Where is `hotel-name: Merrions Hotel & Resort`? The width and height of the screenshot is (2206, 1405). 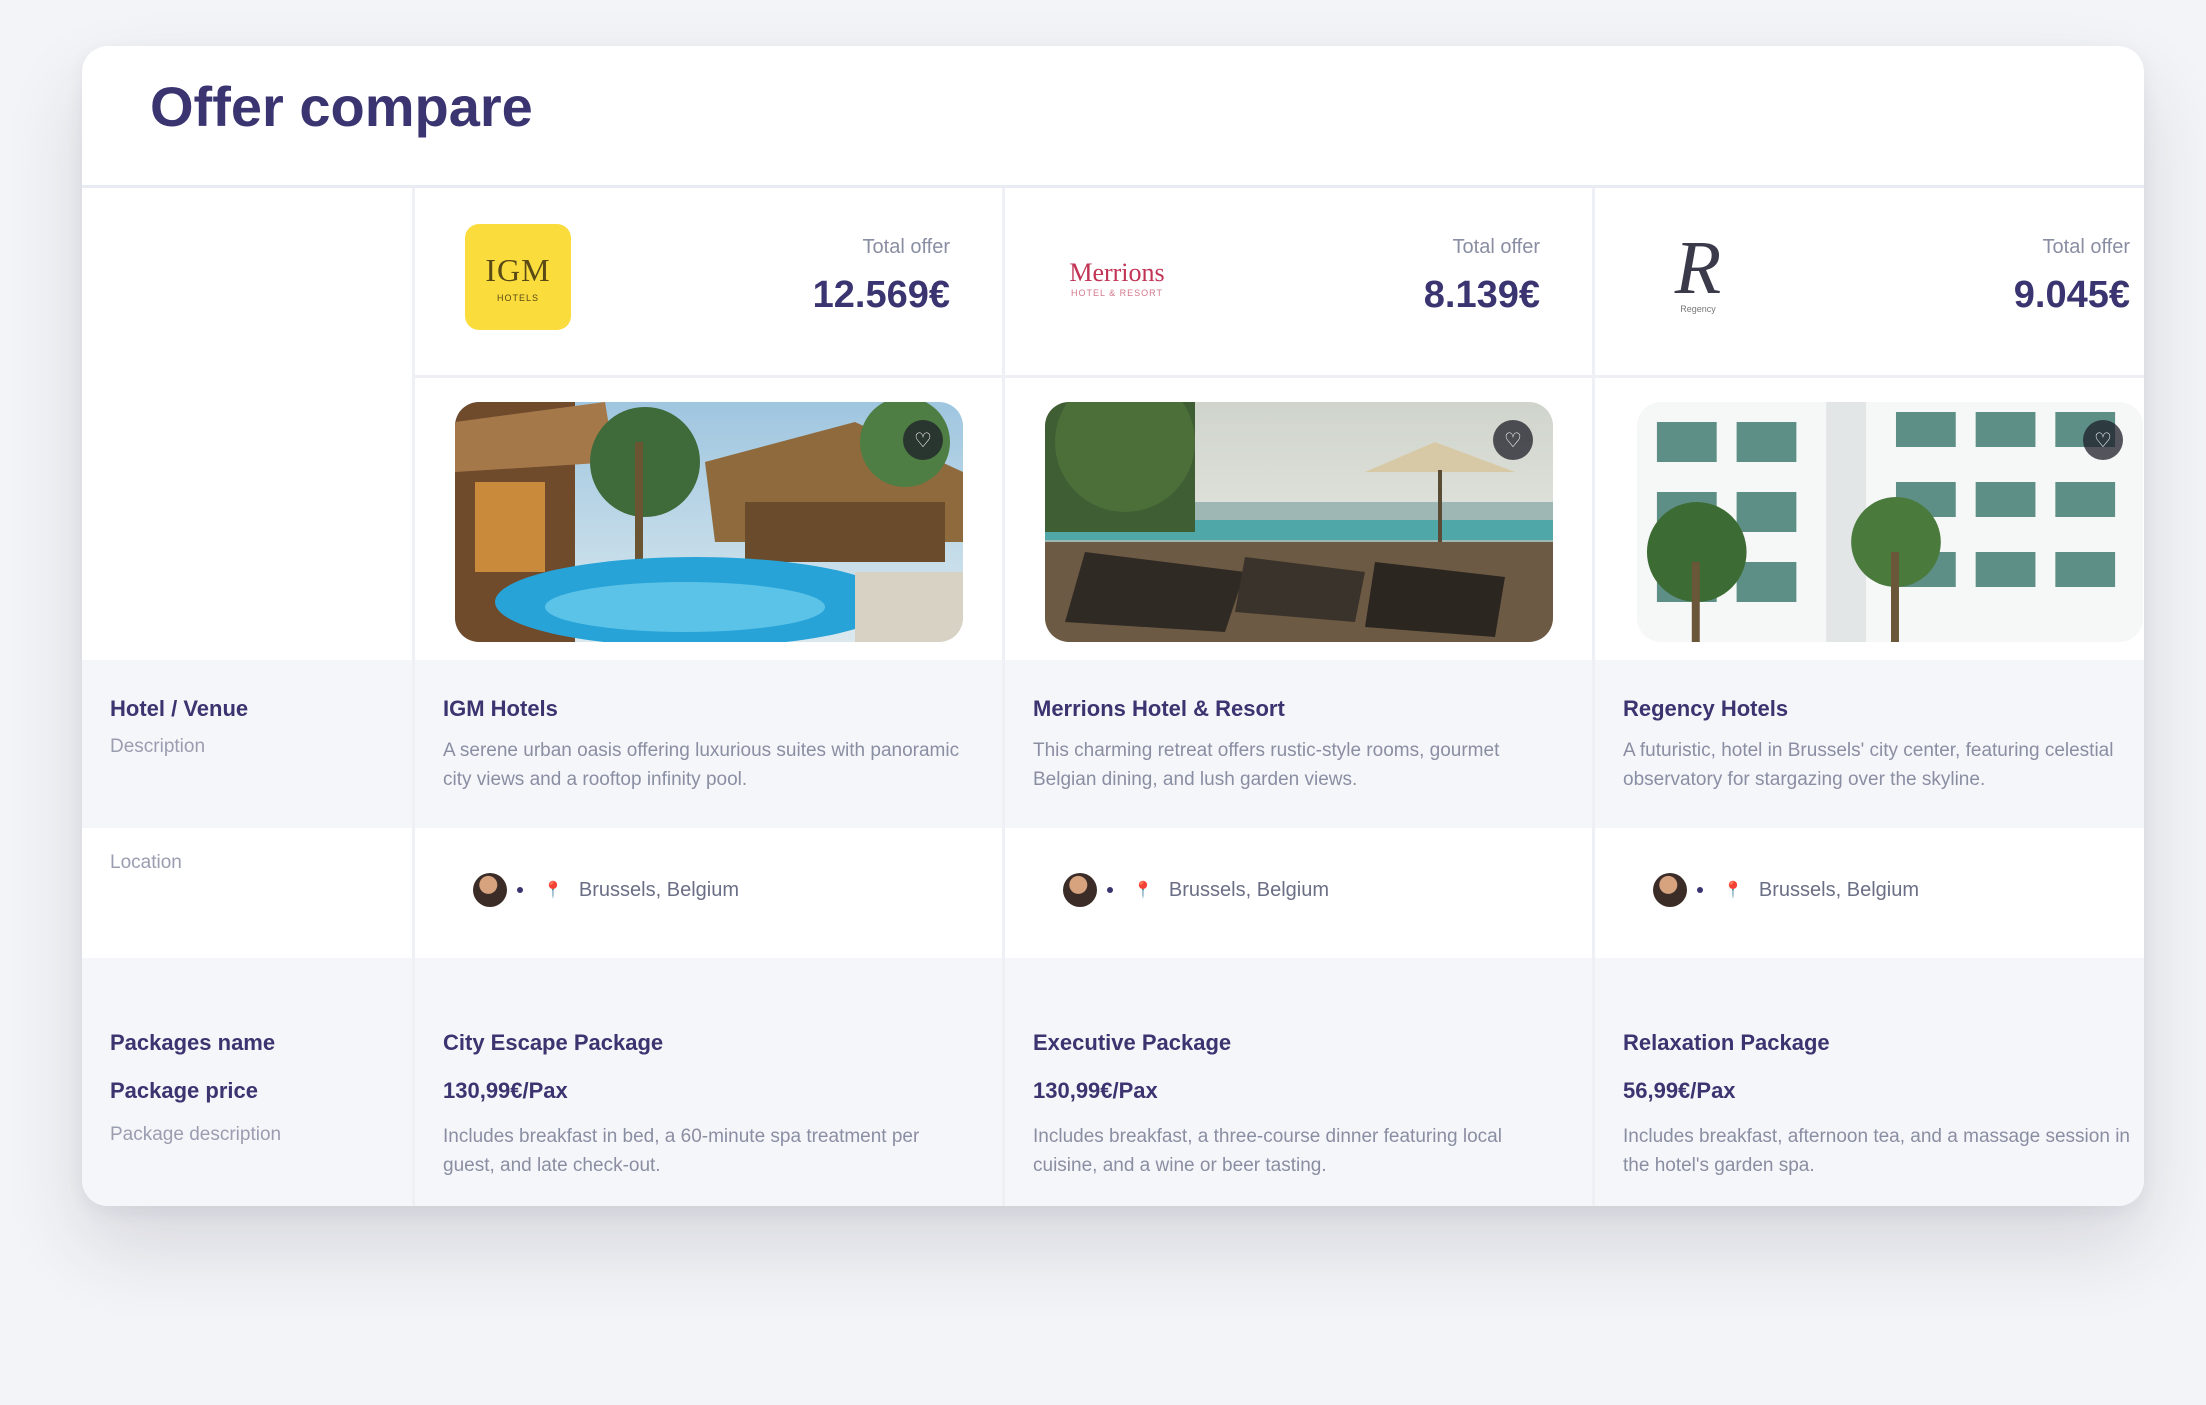
hotel-name: Merrions Hotel & Resort is located at coordinates (1159, 708).